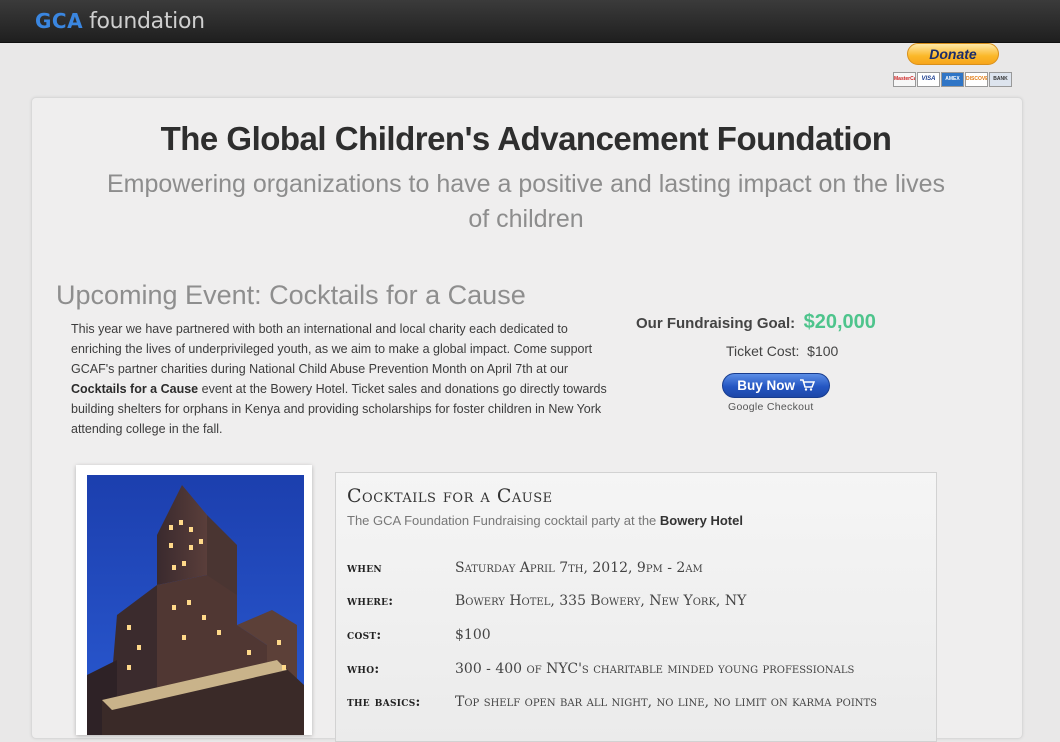 The height and width of the screenshot is (742, 1060). Describe the element at coordinates (976, 79) in the screenshot. I see `discover-icon: DISCOVER` at that location.